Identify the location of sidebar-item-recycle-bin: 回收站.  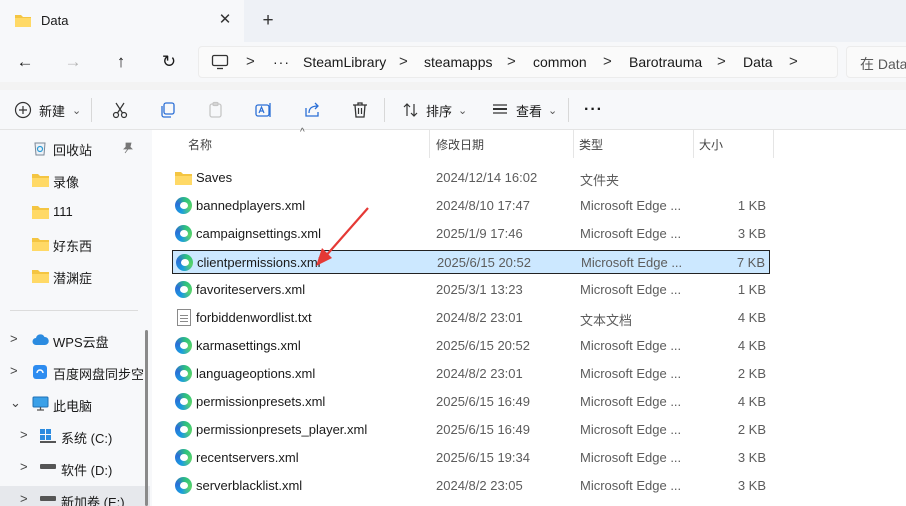
(75, 148).